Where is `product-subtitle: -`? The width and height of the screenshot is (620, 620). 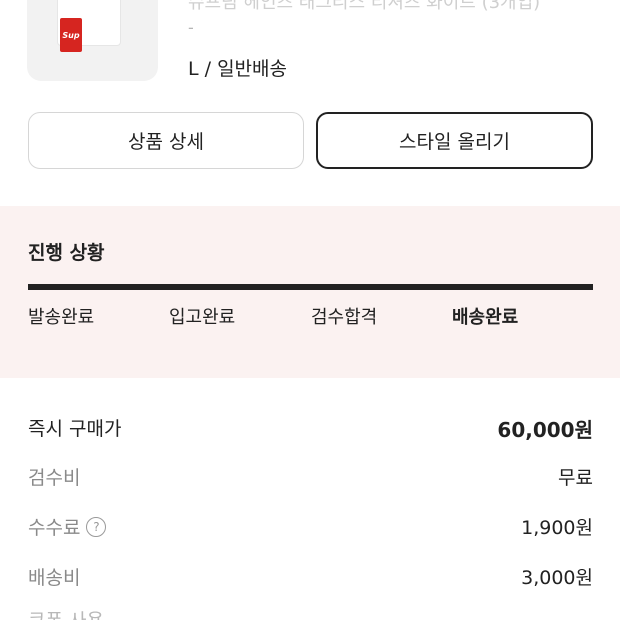
product-subtitle: - is located at coordinates (191, 27).